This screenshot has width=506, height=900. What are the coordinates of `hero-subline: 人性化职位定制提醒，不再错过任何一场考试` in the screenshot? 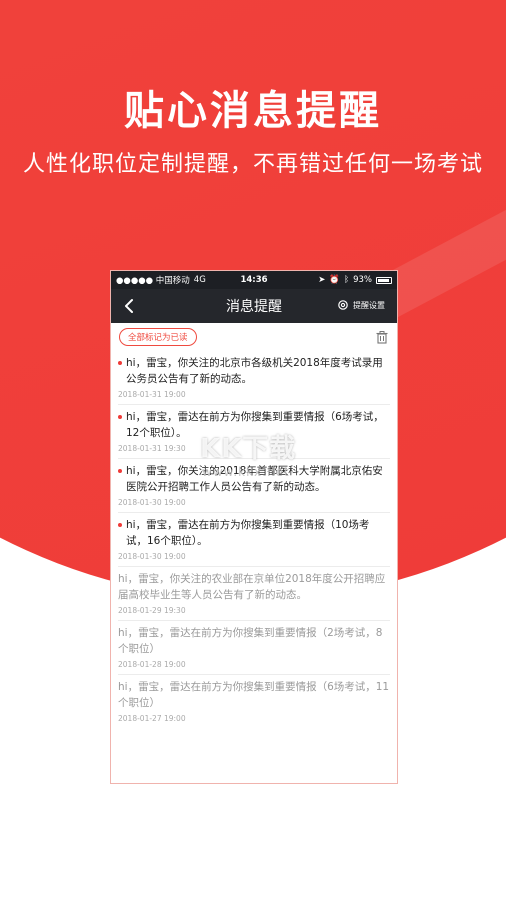 It's located at (252, 164).